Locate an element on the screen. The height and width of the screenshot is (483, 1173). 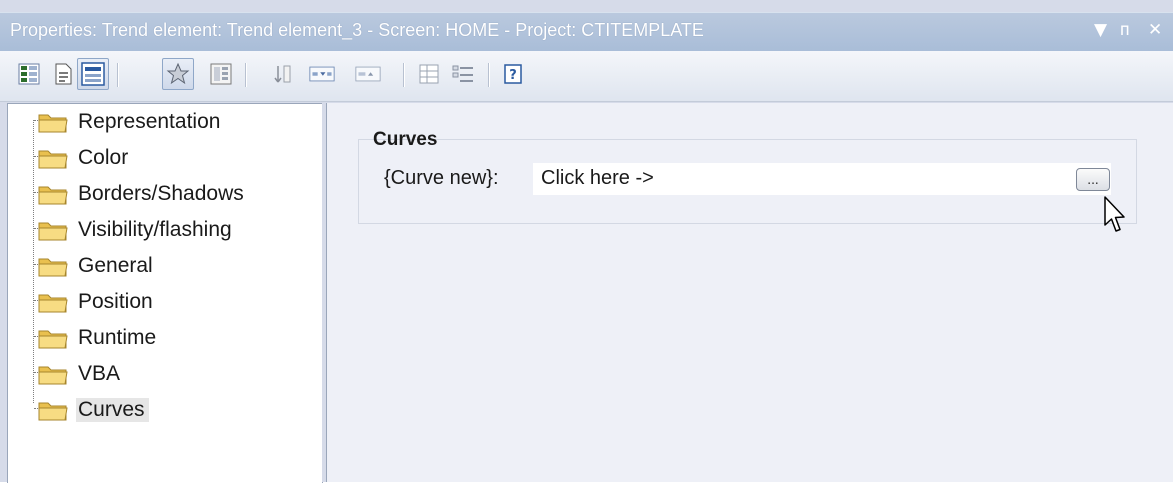
group-title: Curves is located at coordinates (405, 139).